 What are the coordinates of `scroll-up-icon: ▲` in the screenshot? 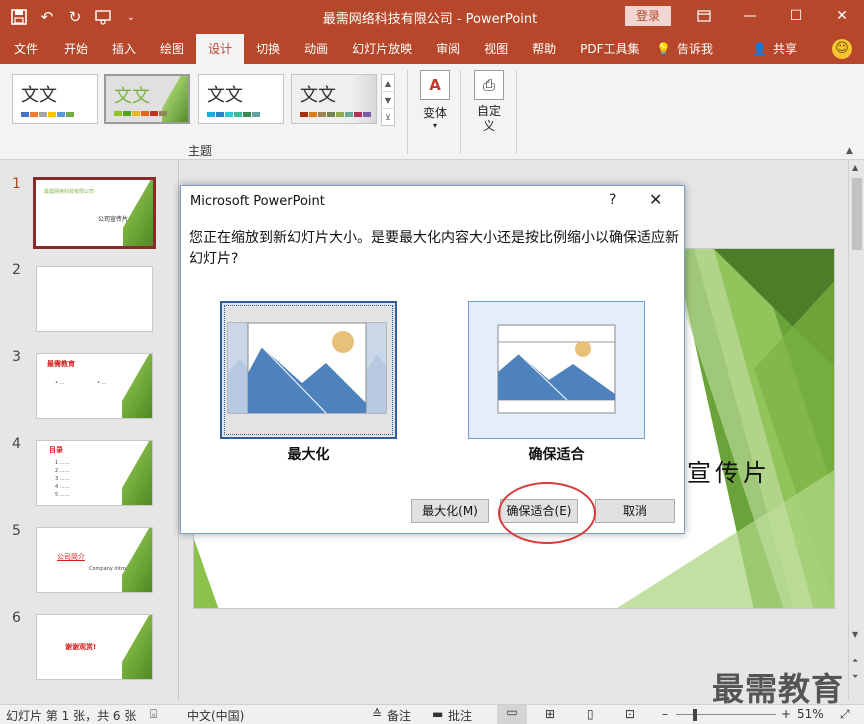 It's located at (855, 167).